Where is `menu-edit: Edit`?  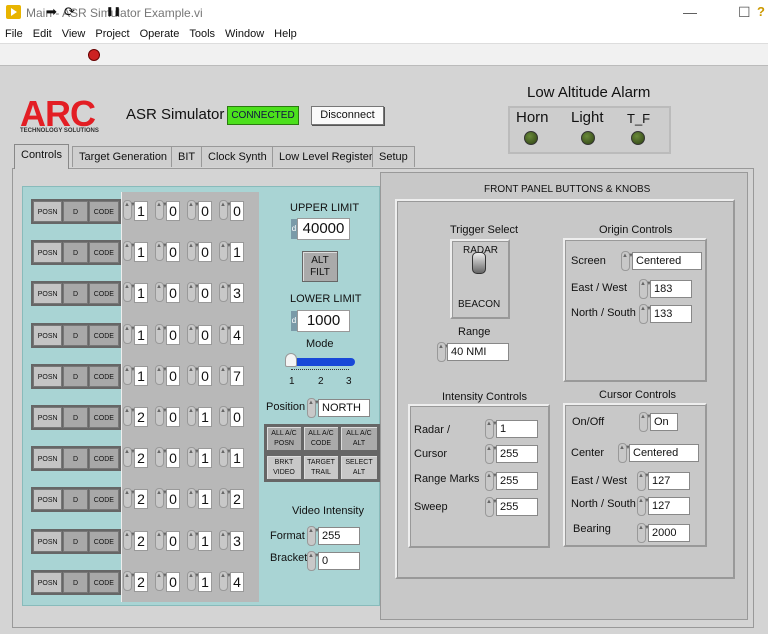
menu-edit: Edit is located at coordinates (42, 34).